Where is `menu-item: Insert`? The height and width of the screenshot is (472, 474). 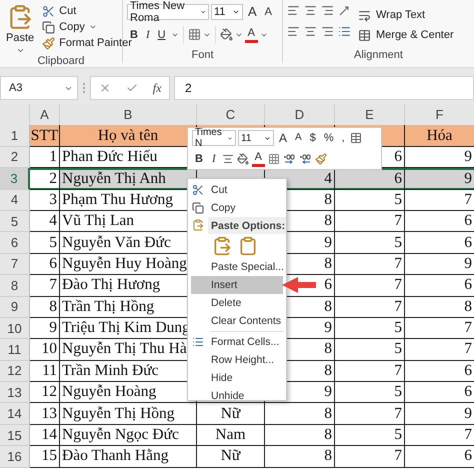
menu-item: Insert is located at coordinates (237, 285).